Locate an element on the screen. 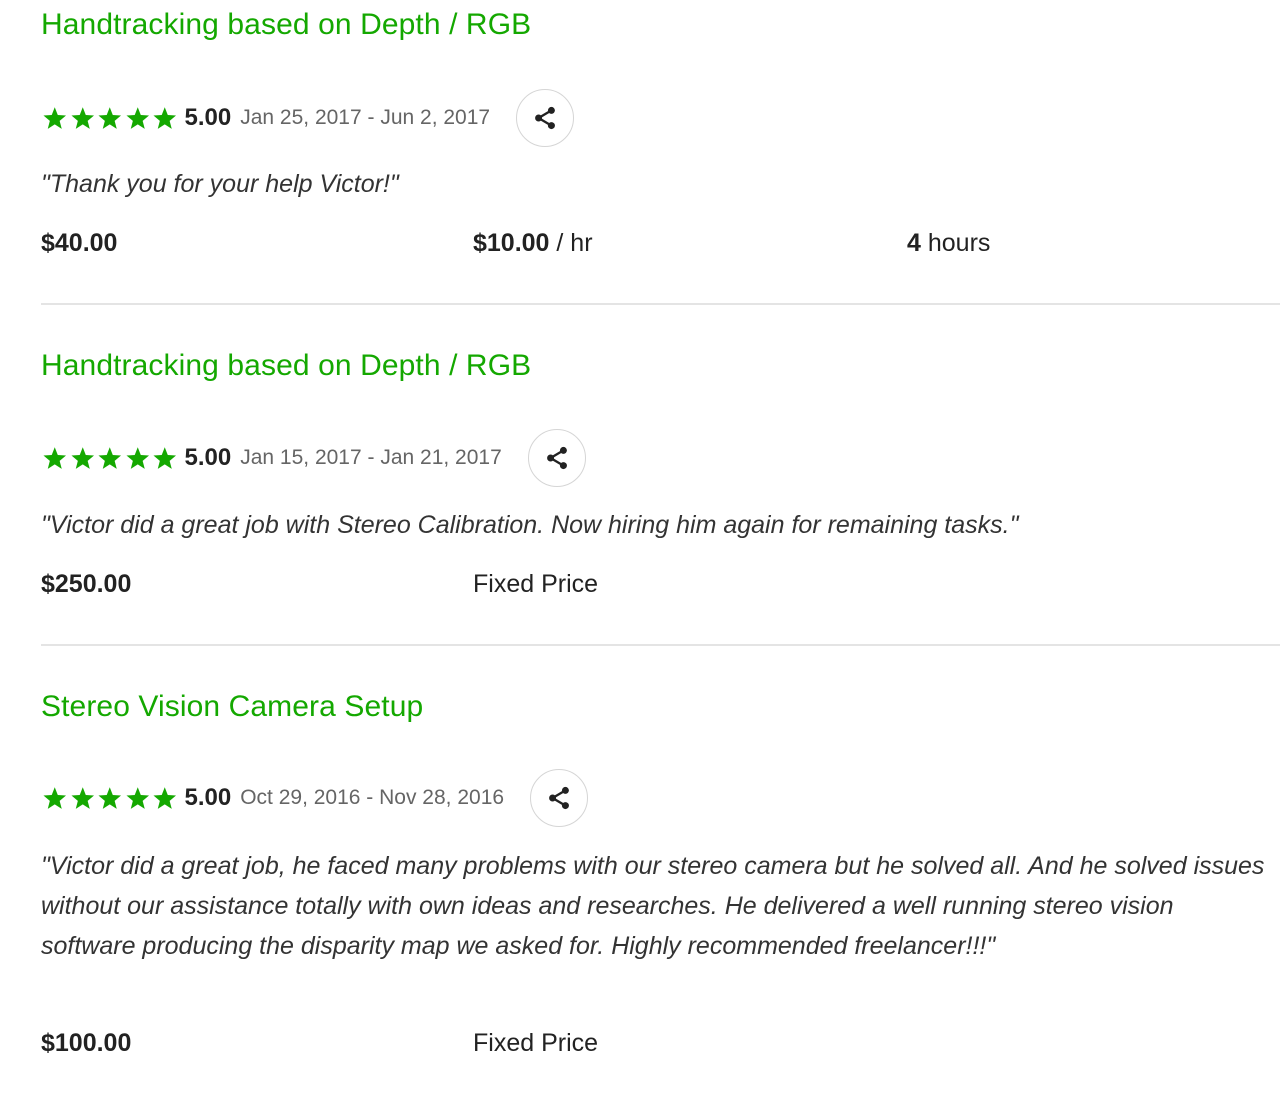  rating-row: 5.00 Jan 25, 2017 - Jun 2, 2017 is located at coordinates (308, 118).